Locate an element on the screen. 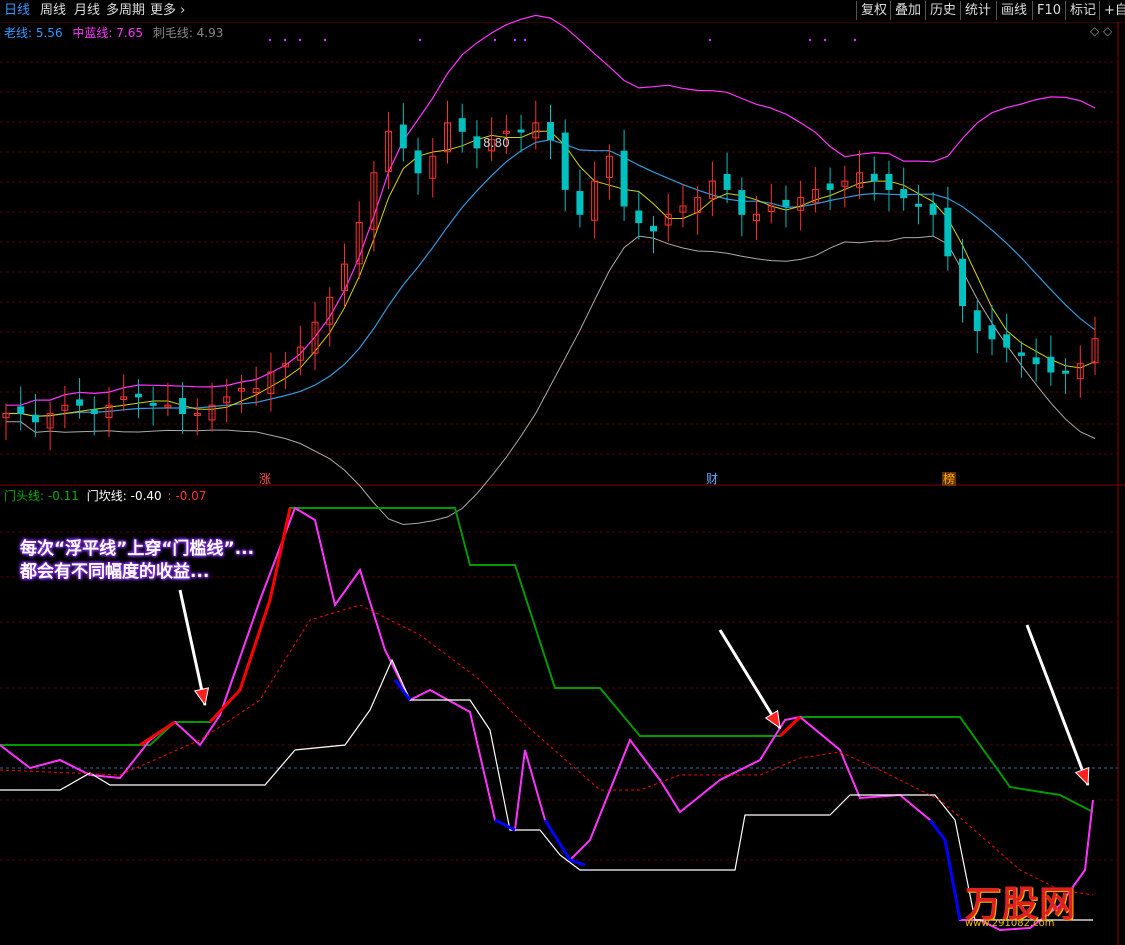 The image size is (1125, 945). event-marker-bang: 榜 is located at coordinates (949, 479).